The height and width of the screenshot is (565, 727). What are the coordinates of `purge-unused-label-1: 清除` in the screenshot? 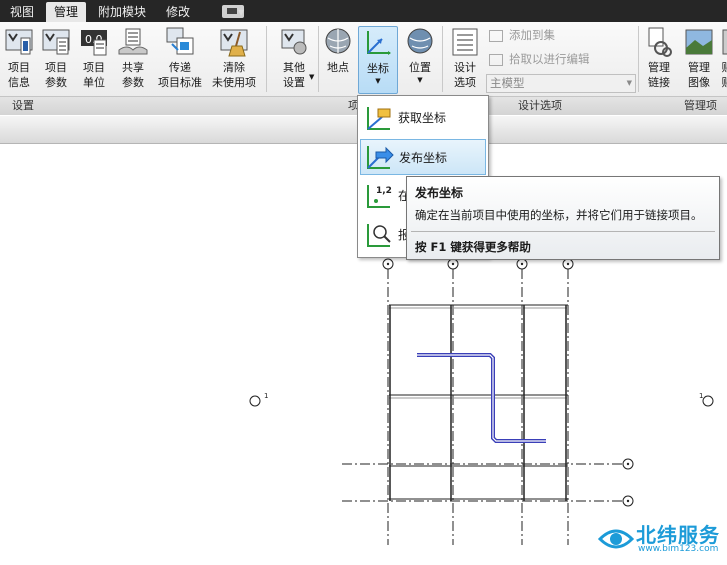 It's located at (234, 67).